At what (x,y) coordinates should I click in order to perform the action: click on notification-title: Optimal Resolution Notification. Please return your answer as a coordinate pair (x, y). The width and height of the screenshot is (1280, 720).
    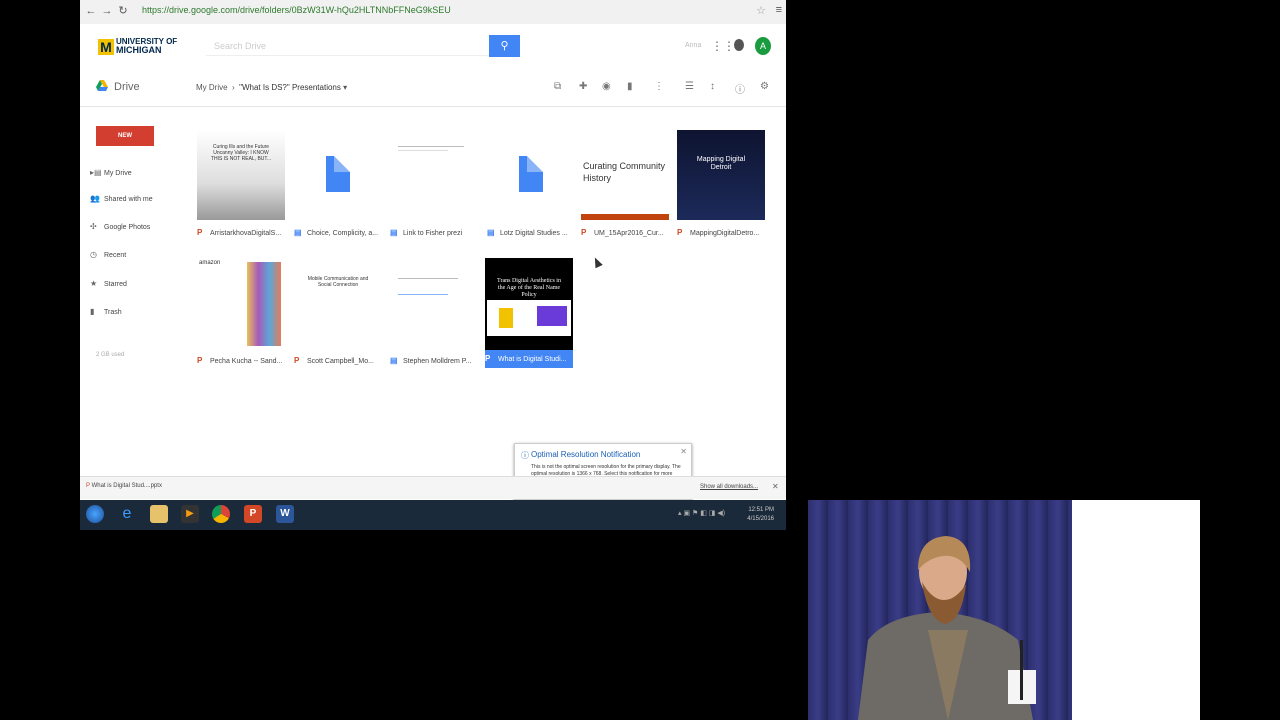
    Looking at the image, I should click on (586, 454).